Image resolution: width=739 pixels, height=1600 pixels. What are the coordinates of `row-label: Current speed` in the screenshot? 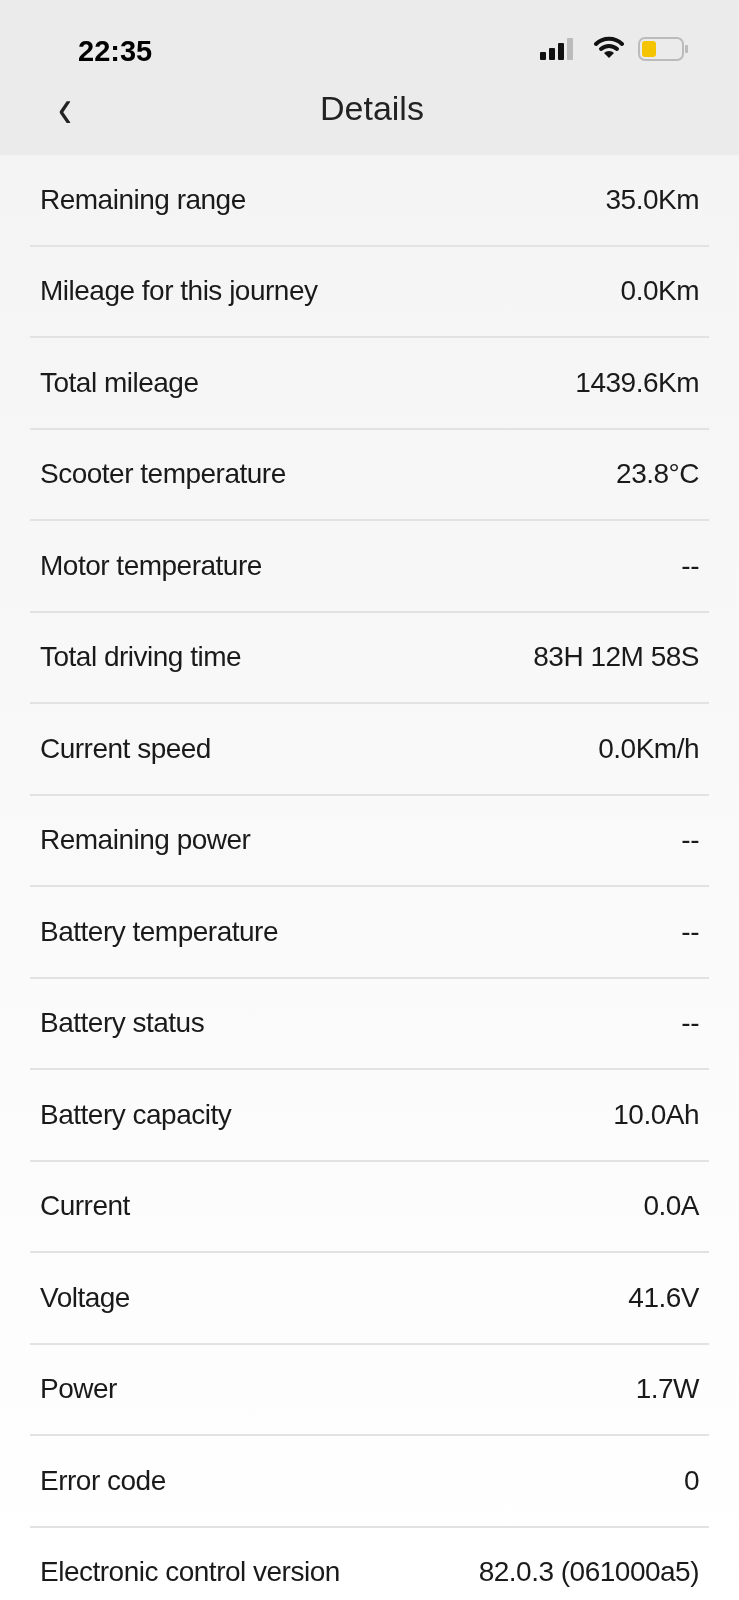 It's located at (125, 748).